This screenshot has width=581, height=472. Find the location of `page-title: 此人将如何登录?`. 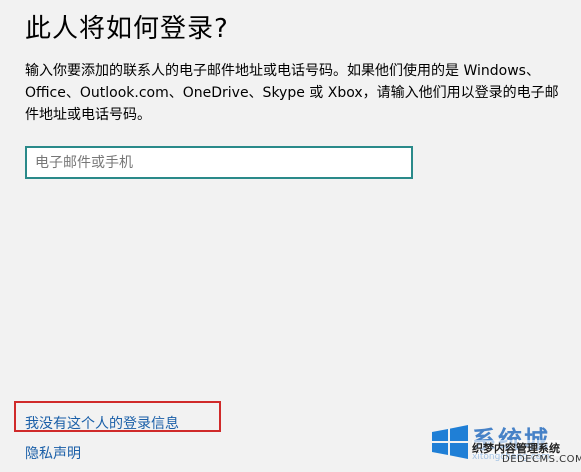

page-title: 此人将如何登录? is located at coordinates (127, 29).